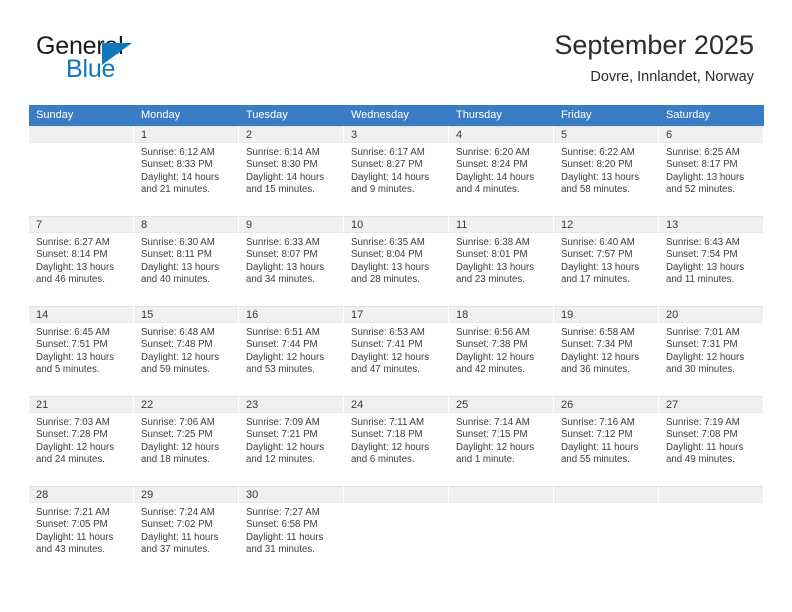 Image resolution: width=792 pixels, height=612 pixels. I want to click on day-number: 19, so click(567, 315).